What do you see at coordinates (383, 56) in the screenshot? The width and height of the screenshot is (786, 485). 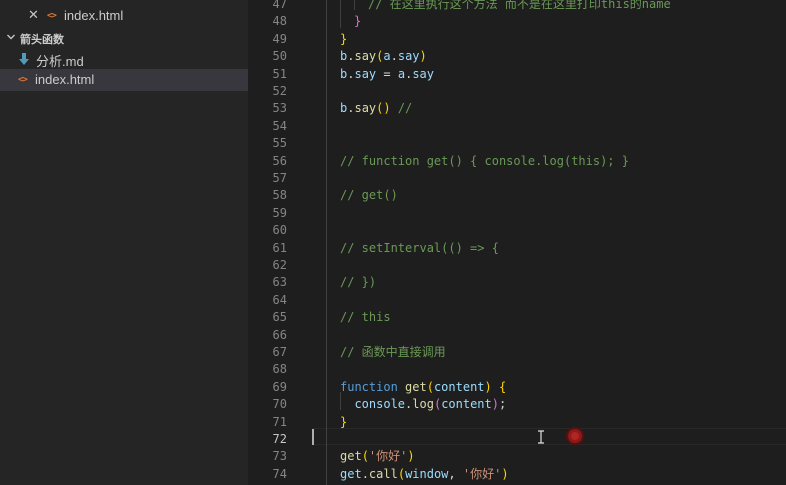 I see `line-code: b.say(a.say)` at bounding box center [383, 56].